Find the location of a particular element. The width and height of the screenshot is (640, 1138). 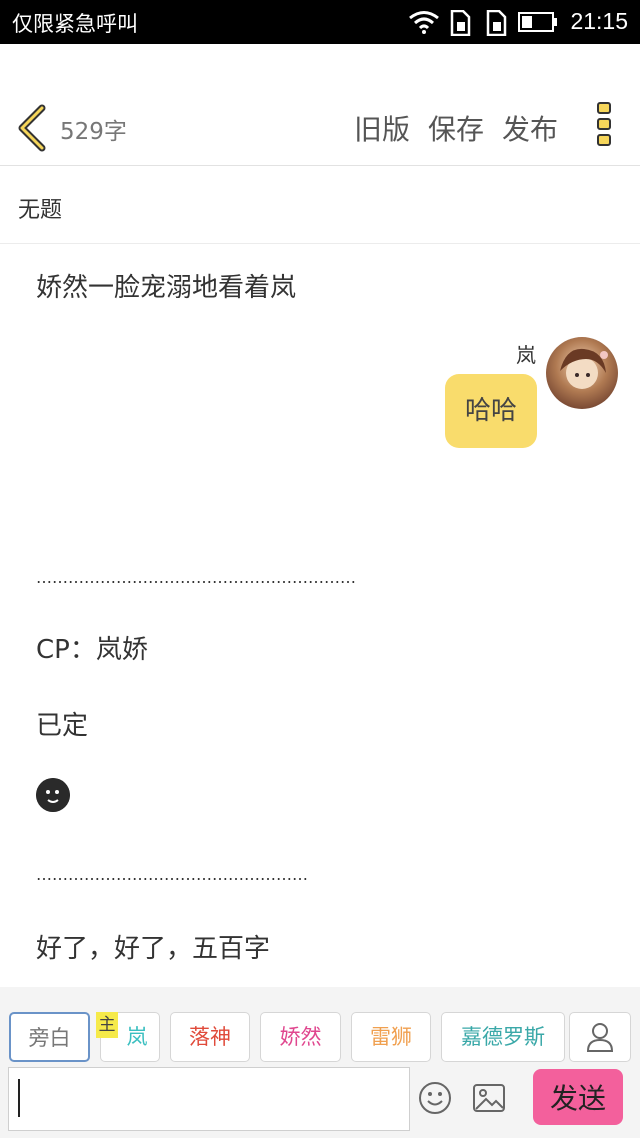

carrier-text: 仅限紧急呼叫 is located at coordinates (75, 24).